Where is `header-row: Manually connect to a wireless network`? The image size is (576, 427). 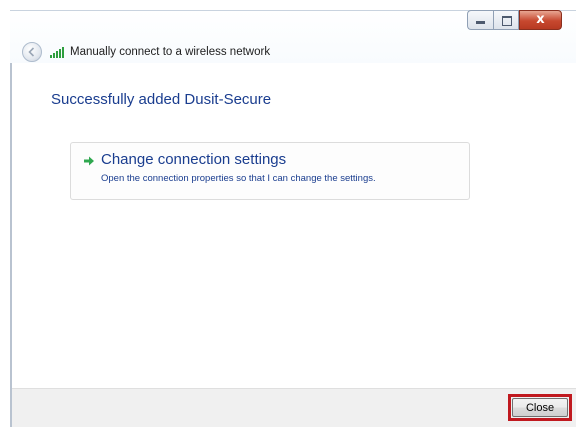 header-row: Manually connect to a wireless network is located at coordinates (146, 52).